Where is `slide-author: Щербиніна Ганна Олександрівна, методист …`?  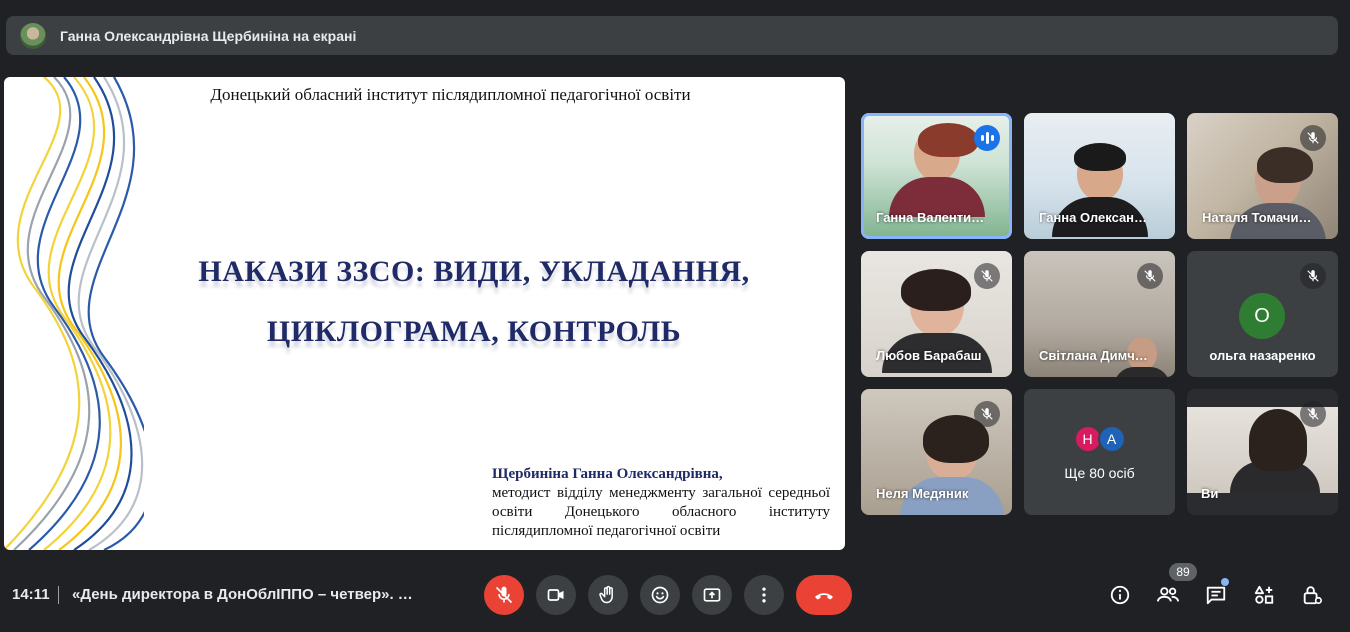 slide-author: Щербиніна Ганна Олександрівна, методист … is located at coordinates (661, 503).